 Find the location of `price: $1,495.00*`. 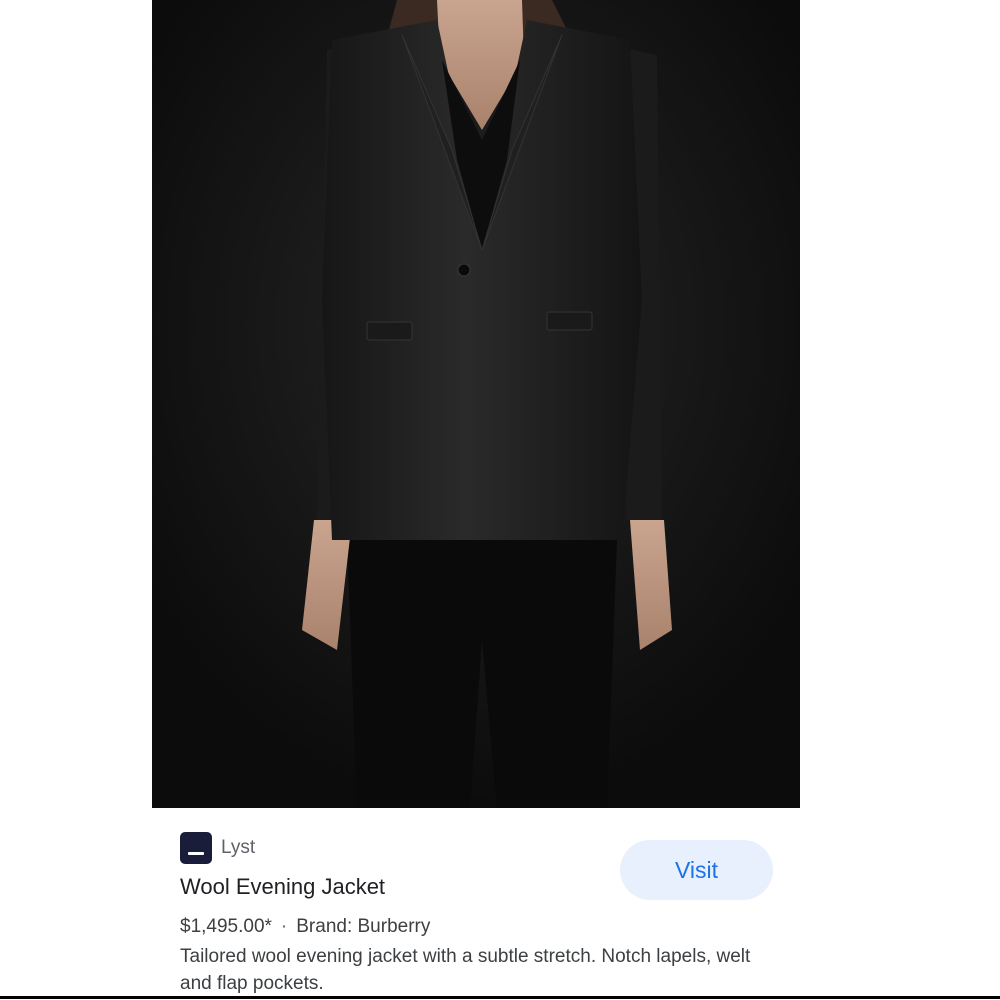

price: $1,495.00* is located at coordinates (226, 926).